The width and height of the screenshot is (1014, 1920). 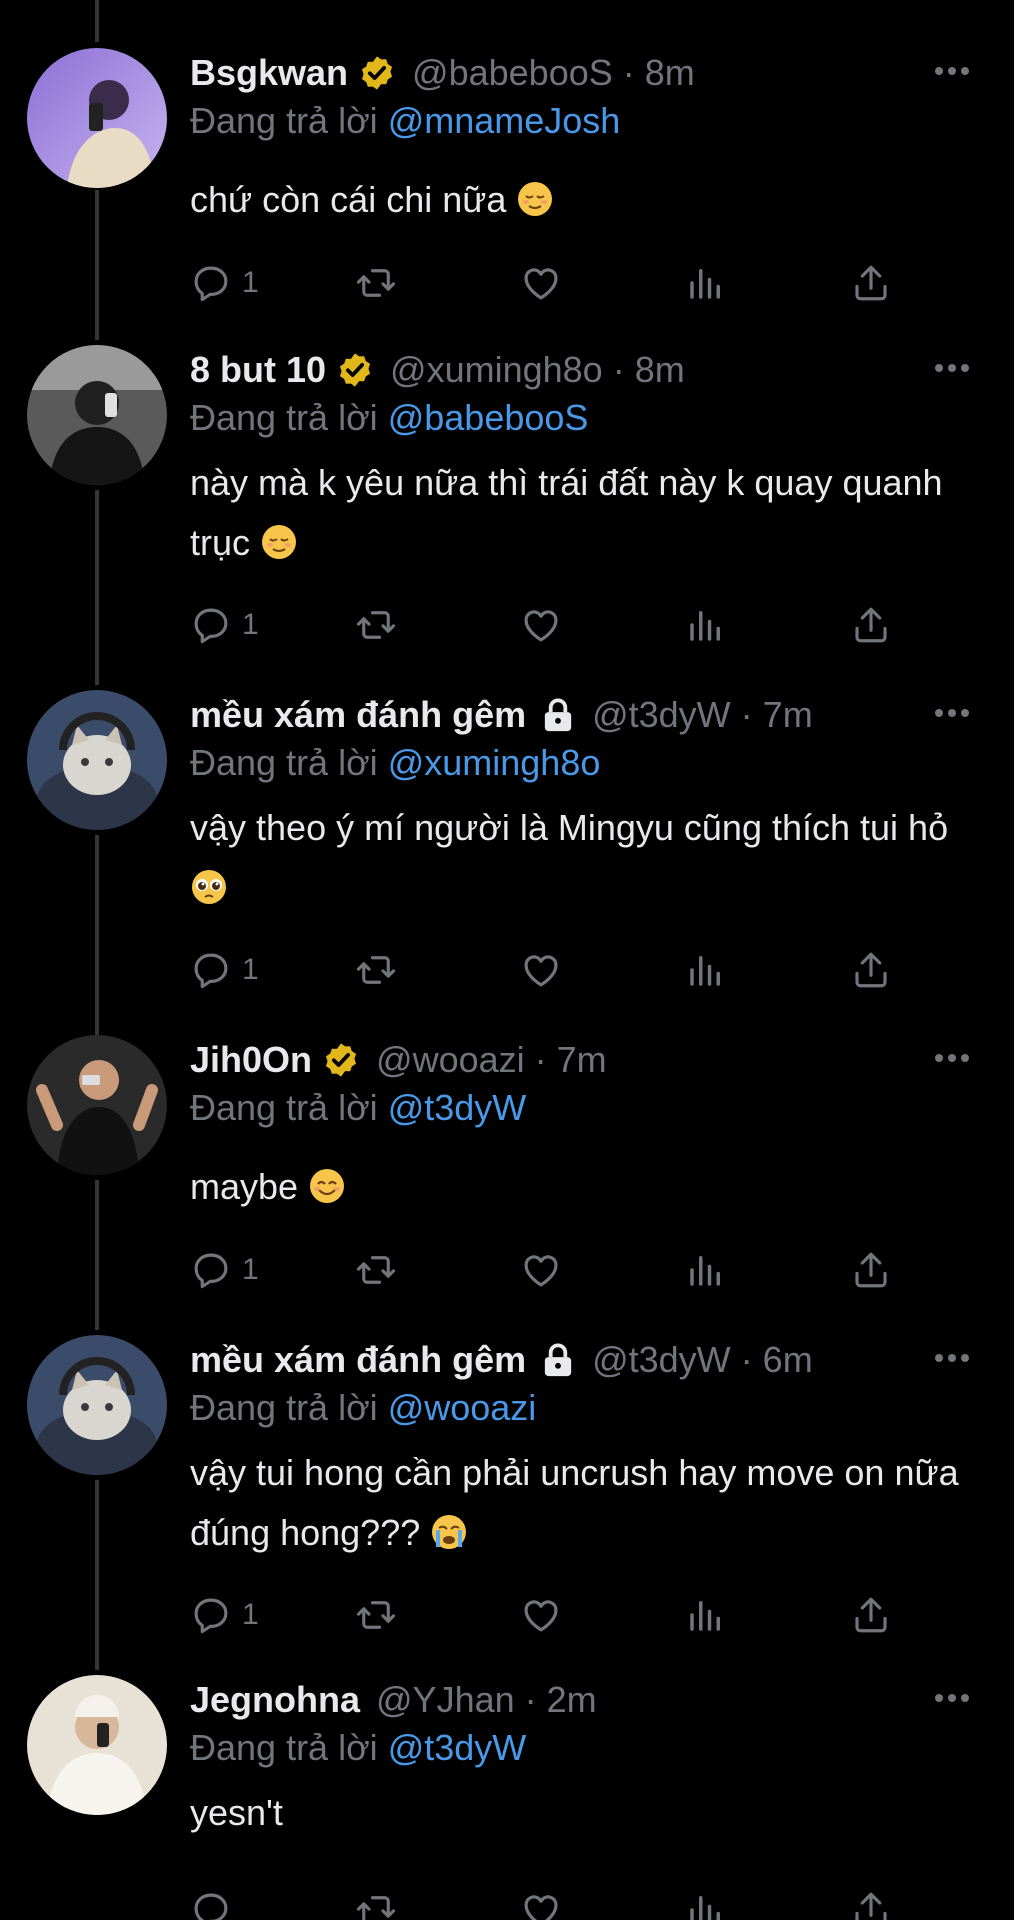 I want to click on verified-badge-icon, so click(x=377, y=73).